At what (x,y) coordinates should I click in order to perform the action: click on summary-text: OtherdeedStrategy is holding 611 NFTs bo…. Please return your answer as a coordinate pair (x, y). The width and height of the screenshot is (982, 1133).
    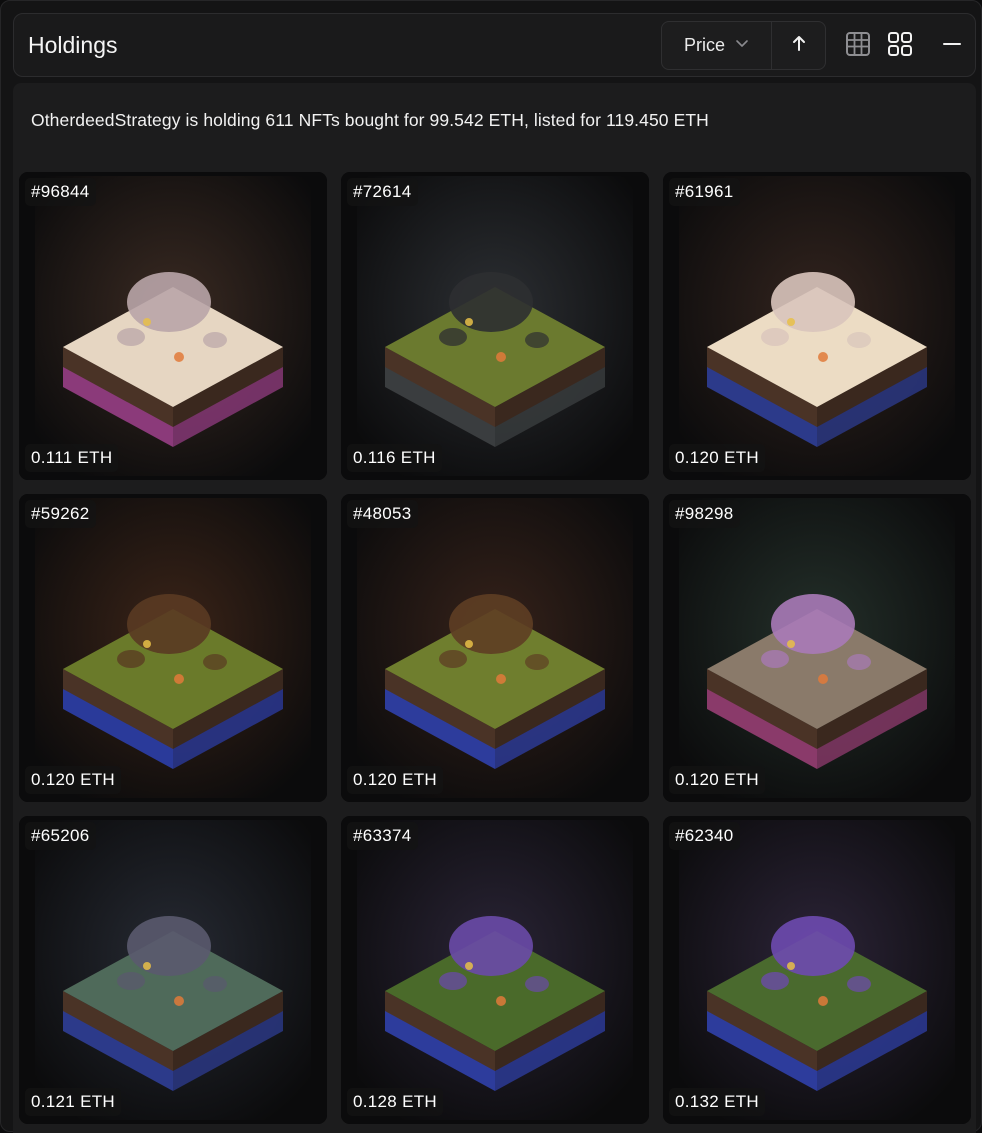
    Looking at the image, I should click on (370, 120).